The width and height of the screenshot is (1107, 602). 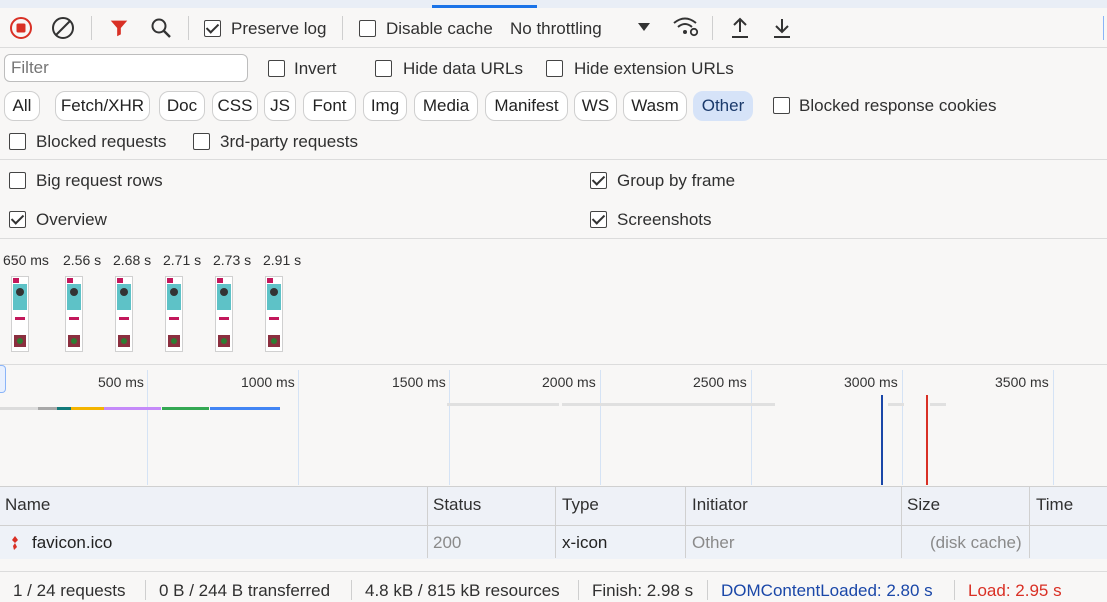 What do you see at coordinates (598, 219) in the screenshot?
I see `screenshots-checkbox` at bounding box center [598, 219].